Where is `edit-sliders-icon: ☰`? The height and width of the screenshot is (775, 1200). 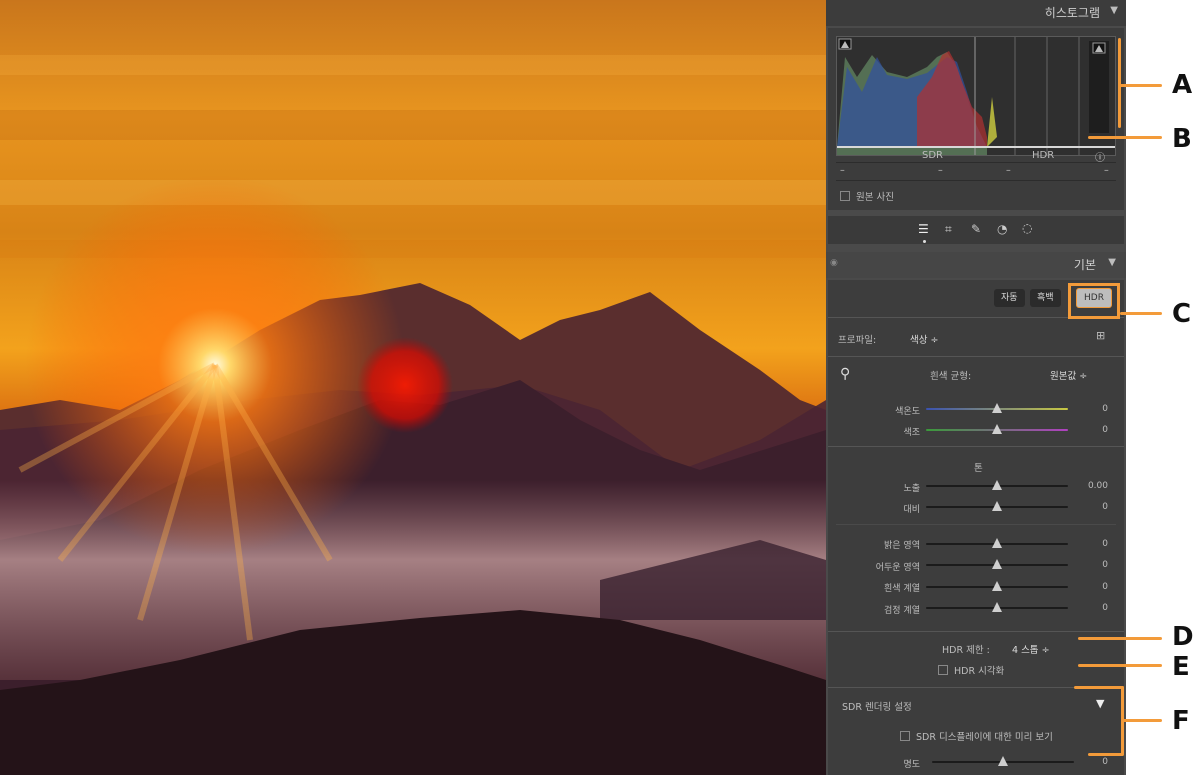 edit-sliders-icon: ☰ is located at coordinates (923, 229).